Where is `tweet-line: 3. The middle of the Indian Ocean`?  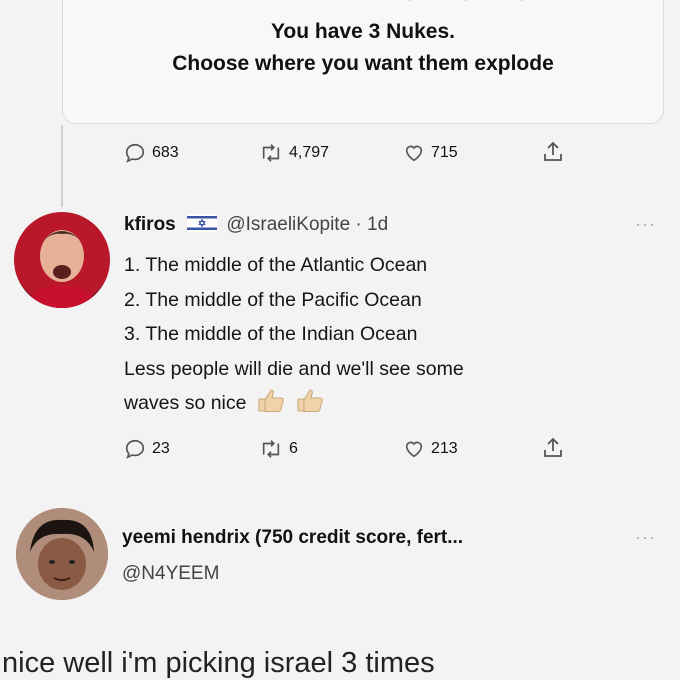
tweet-line: 3. The middle of the Indian Ocean is located at coordinates (294, 334).